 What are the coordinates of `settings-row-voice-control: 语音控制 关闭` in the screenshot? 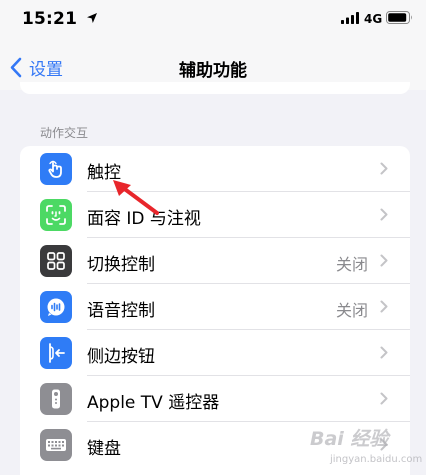 It's located at (215, 307).